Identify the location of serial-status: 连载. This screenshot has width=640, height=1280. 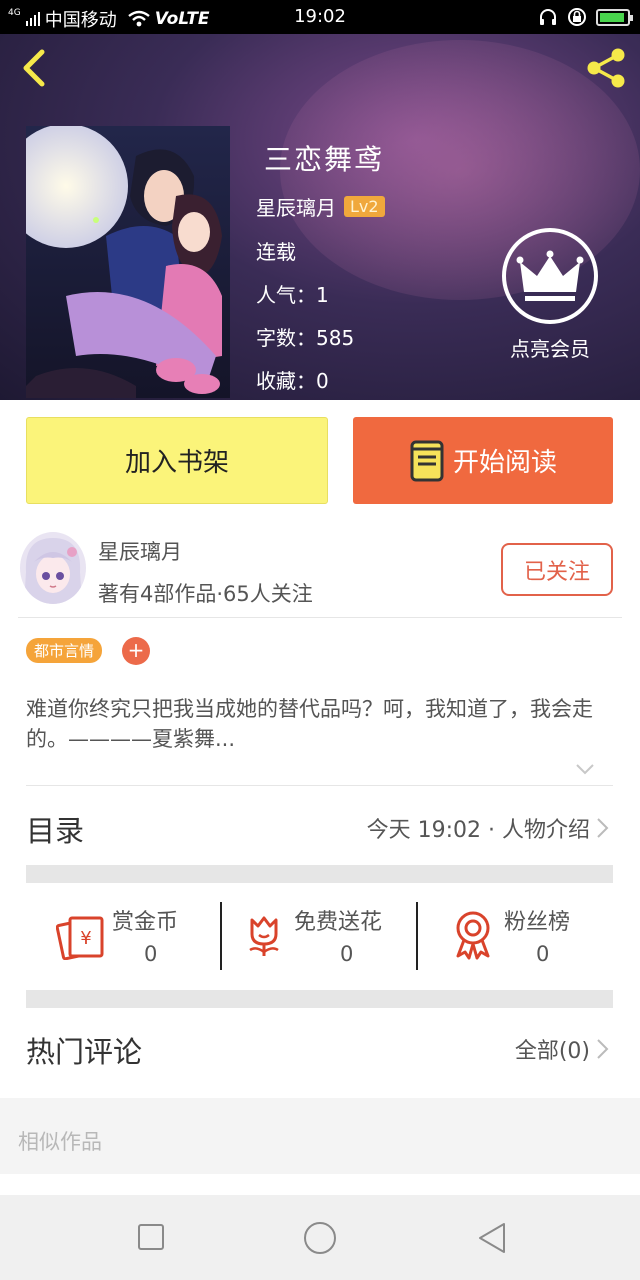
(276, 252).